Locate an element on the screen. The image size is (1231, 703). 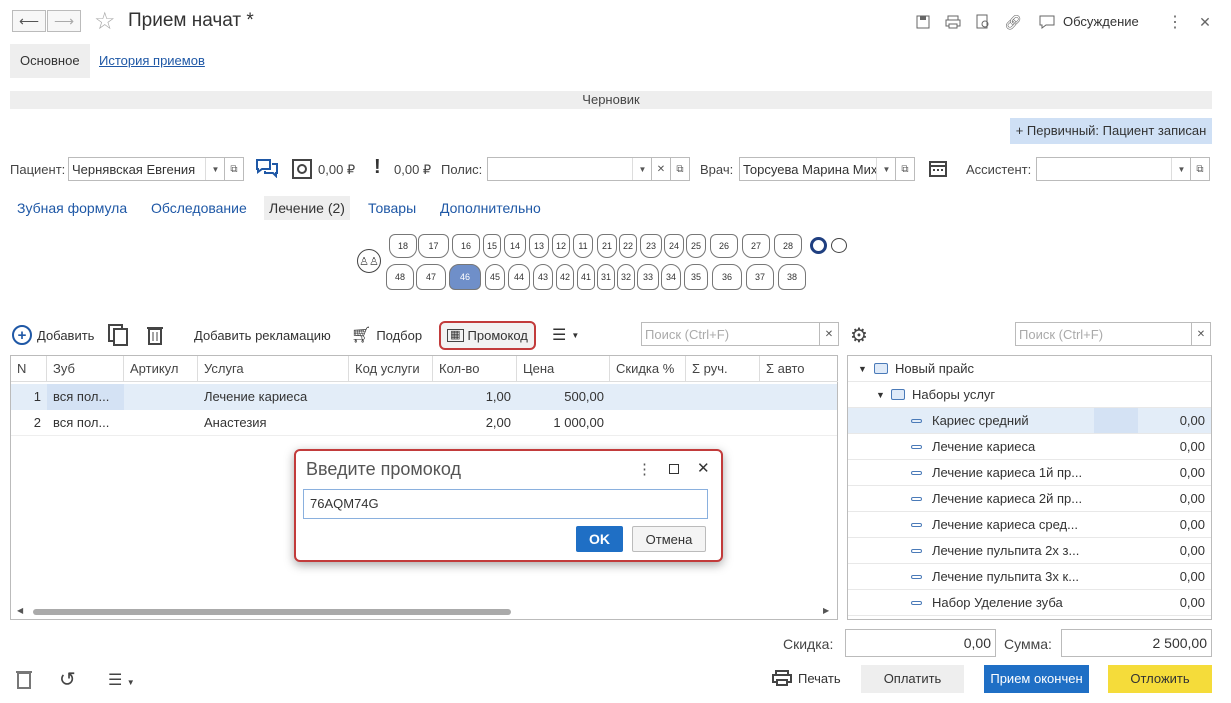
tooth-33: 33 is located at coordinates (648, 277).